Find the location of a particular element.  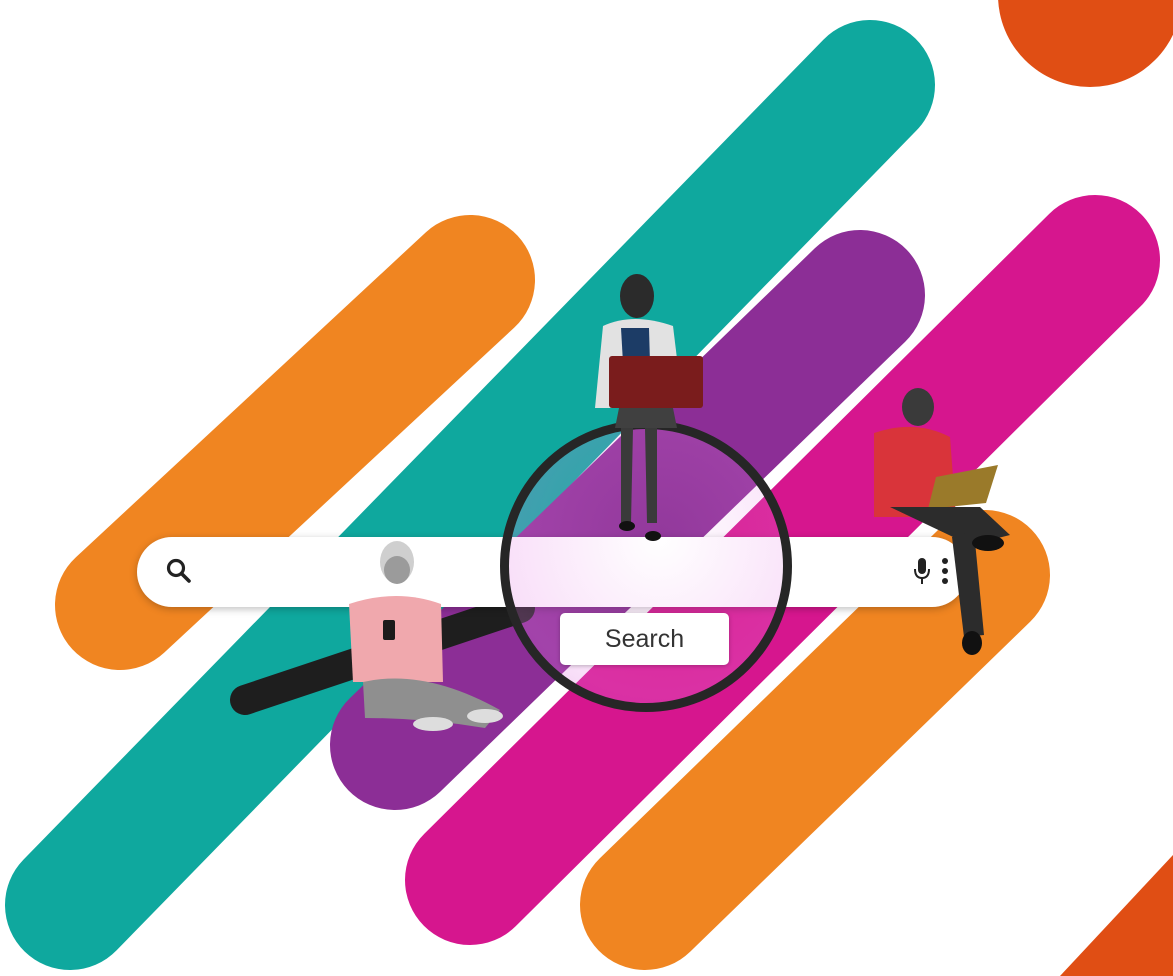

corner-circle-top-right is located at coordinates (1085, 43).